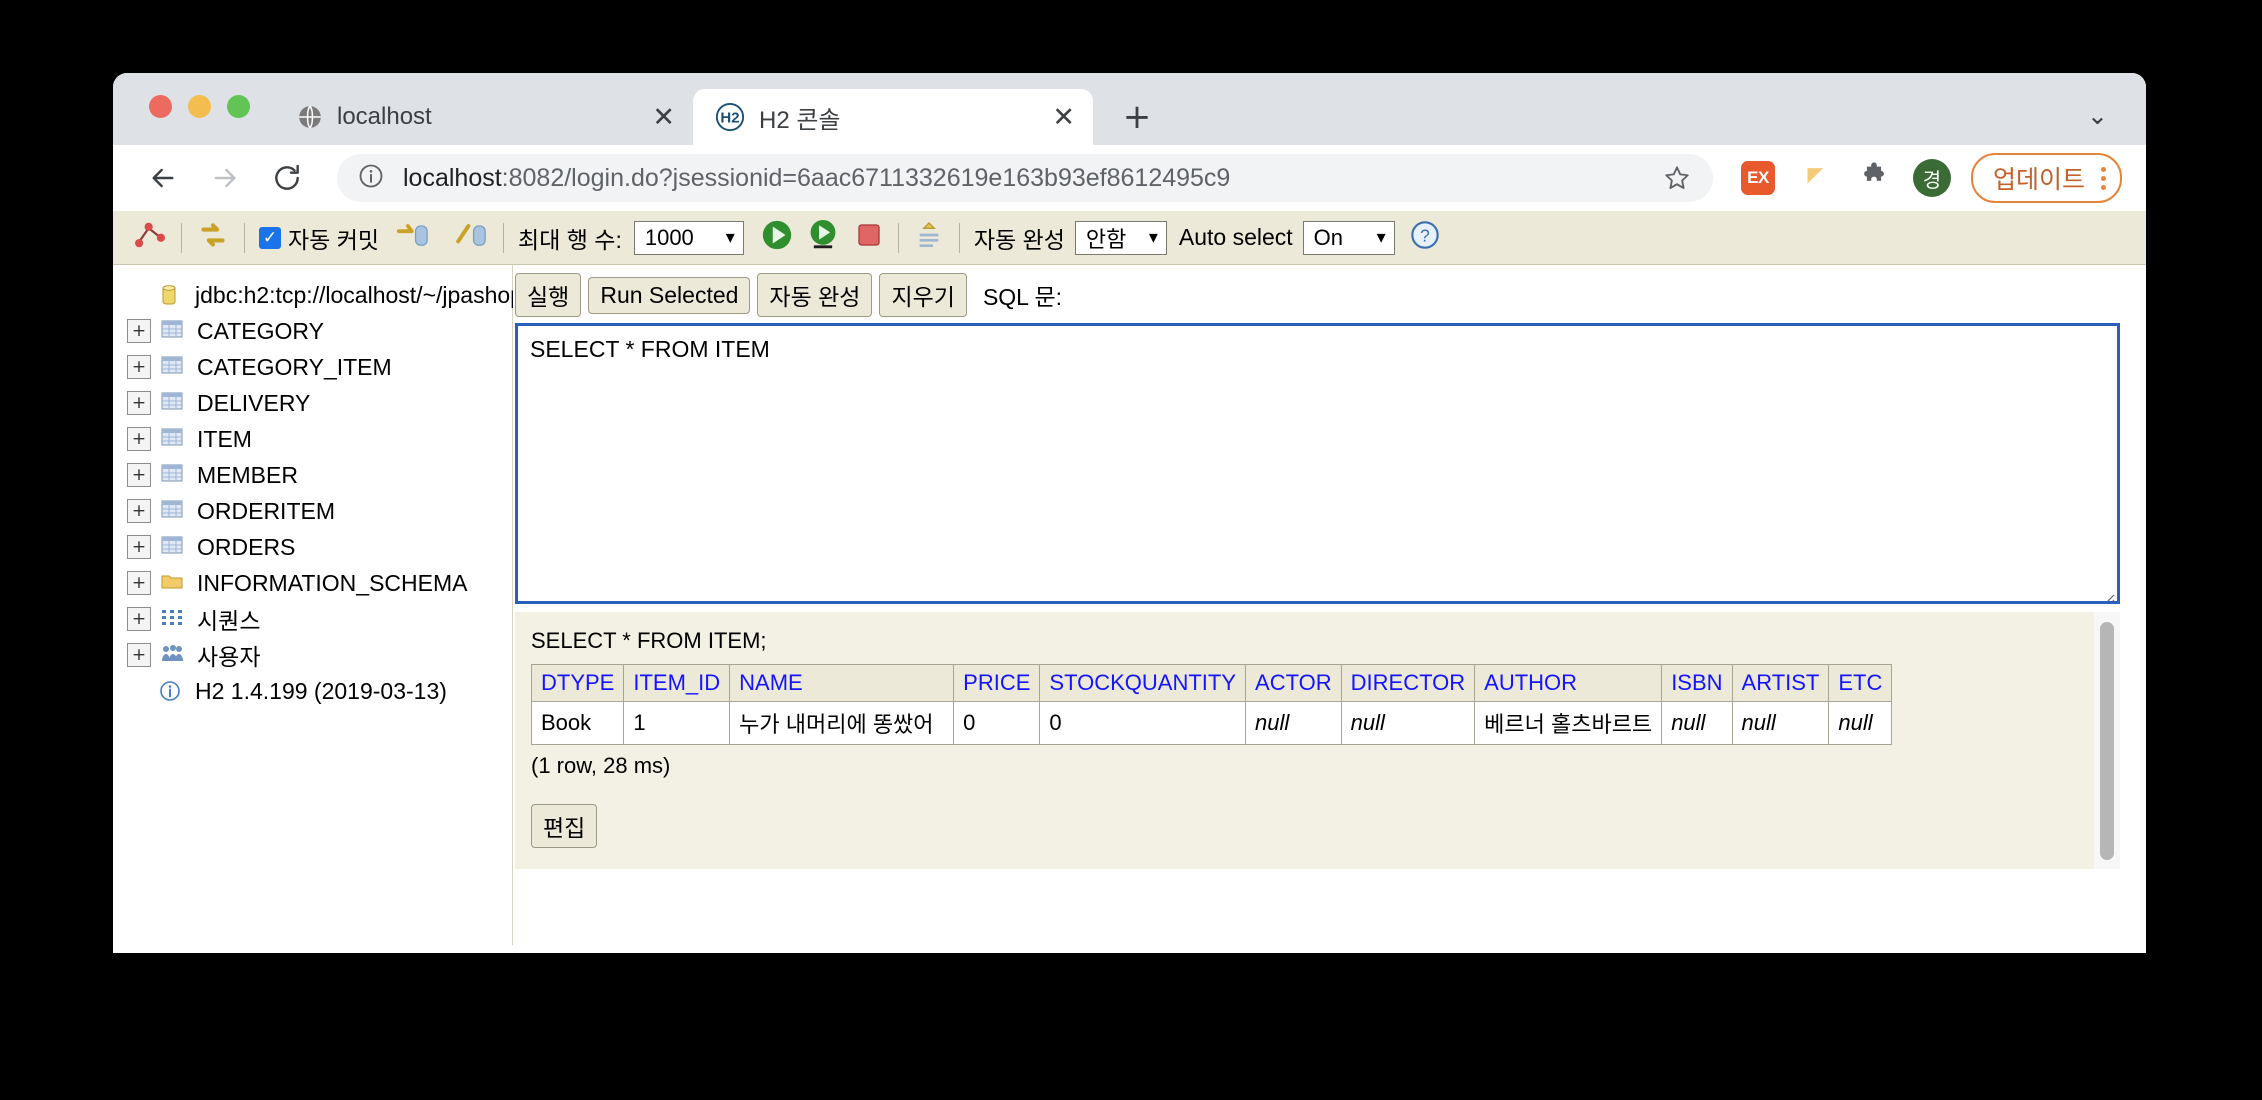 Image resolution: width=2262 pixels, height=1100 pixels. What do you see at coordinates (677, 683) in the screenshot?
I see `column-header-item-id: ITEM_ID` at bounding box center [677, 683].